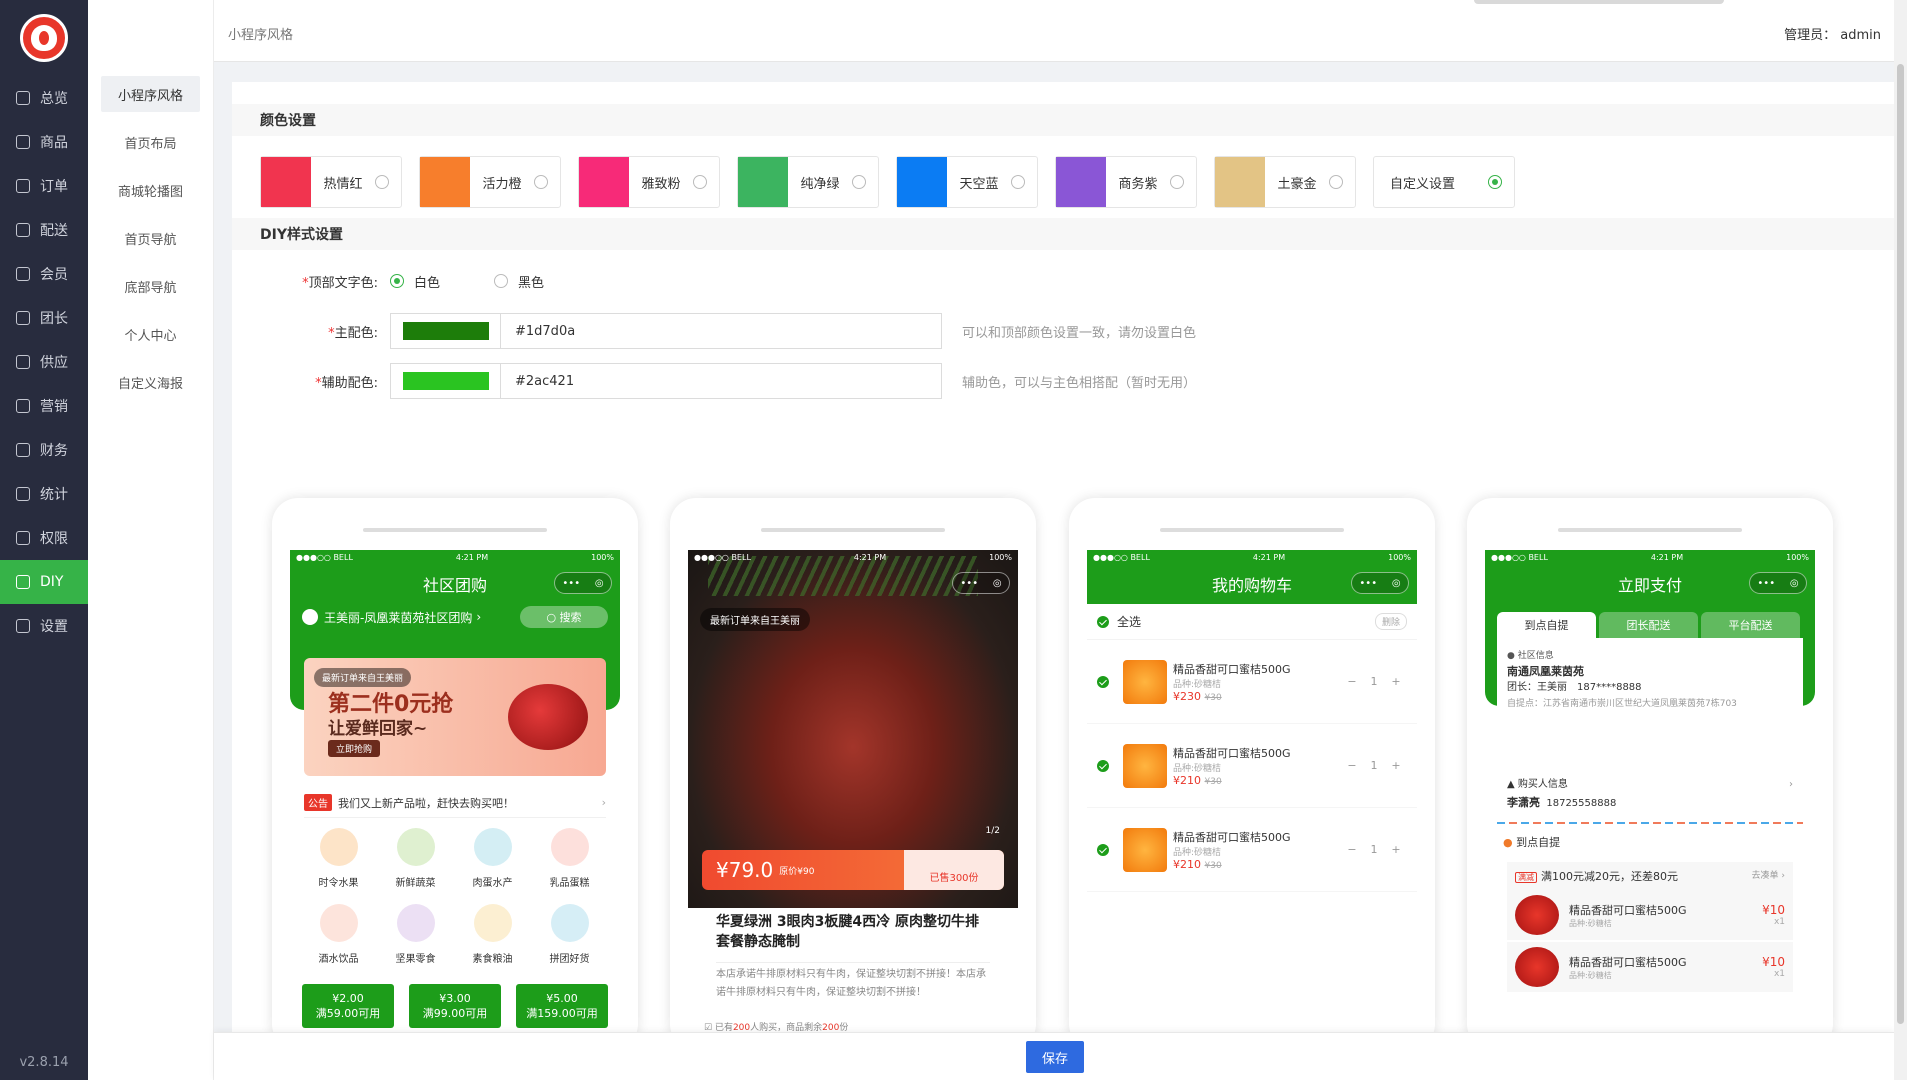 Image resolution: width=1907 pixels, height=1080 pixels. What do you see at coordinates (44, 230) in the screenshot?
I see `sidebar-item-delivery: 配送` at bounding box center [44, 230].